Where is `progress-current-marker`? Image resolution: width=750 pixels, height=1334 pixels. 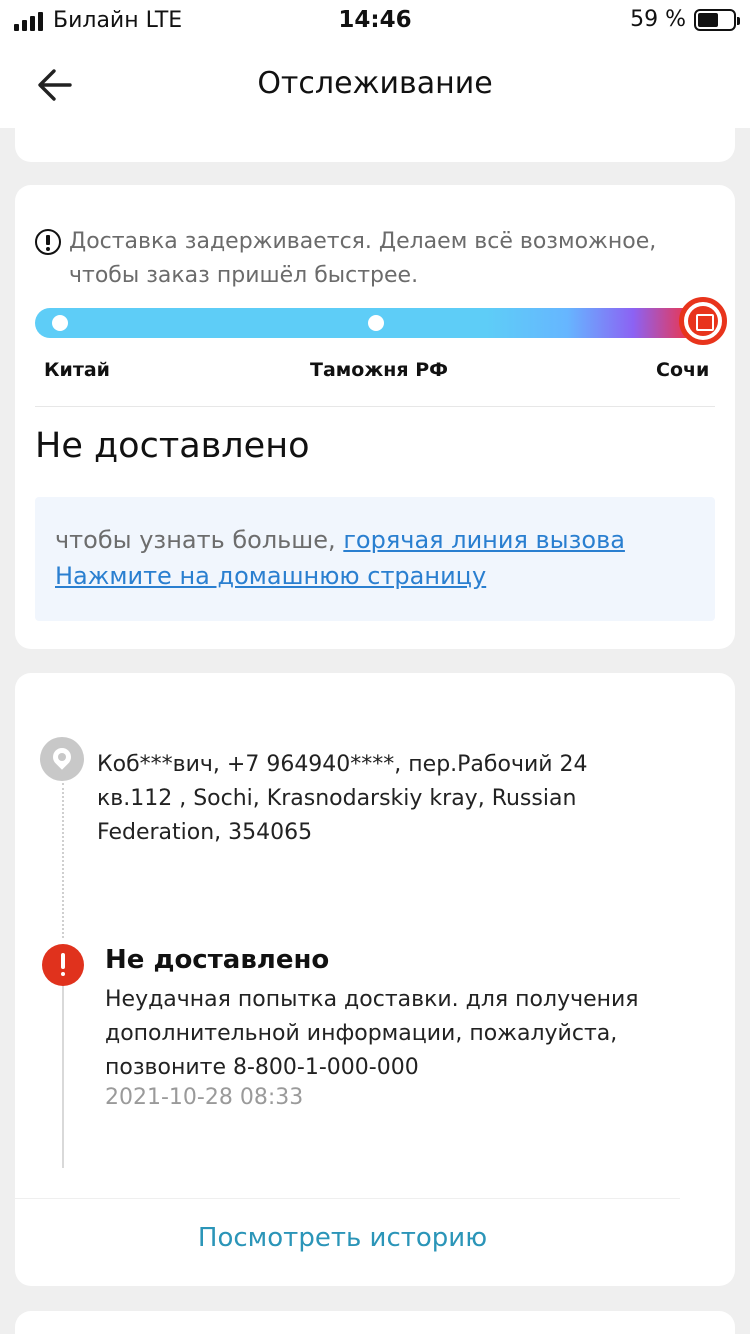 progress-current-marker is located at coordinates (703, 321).